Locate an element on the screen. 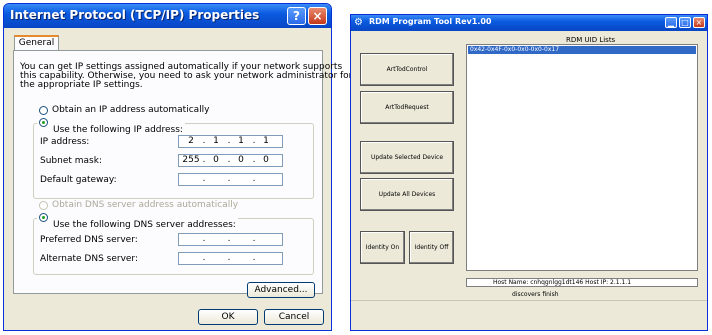  status-text: discovers finish is located at coordinates (535, 294).